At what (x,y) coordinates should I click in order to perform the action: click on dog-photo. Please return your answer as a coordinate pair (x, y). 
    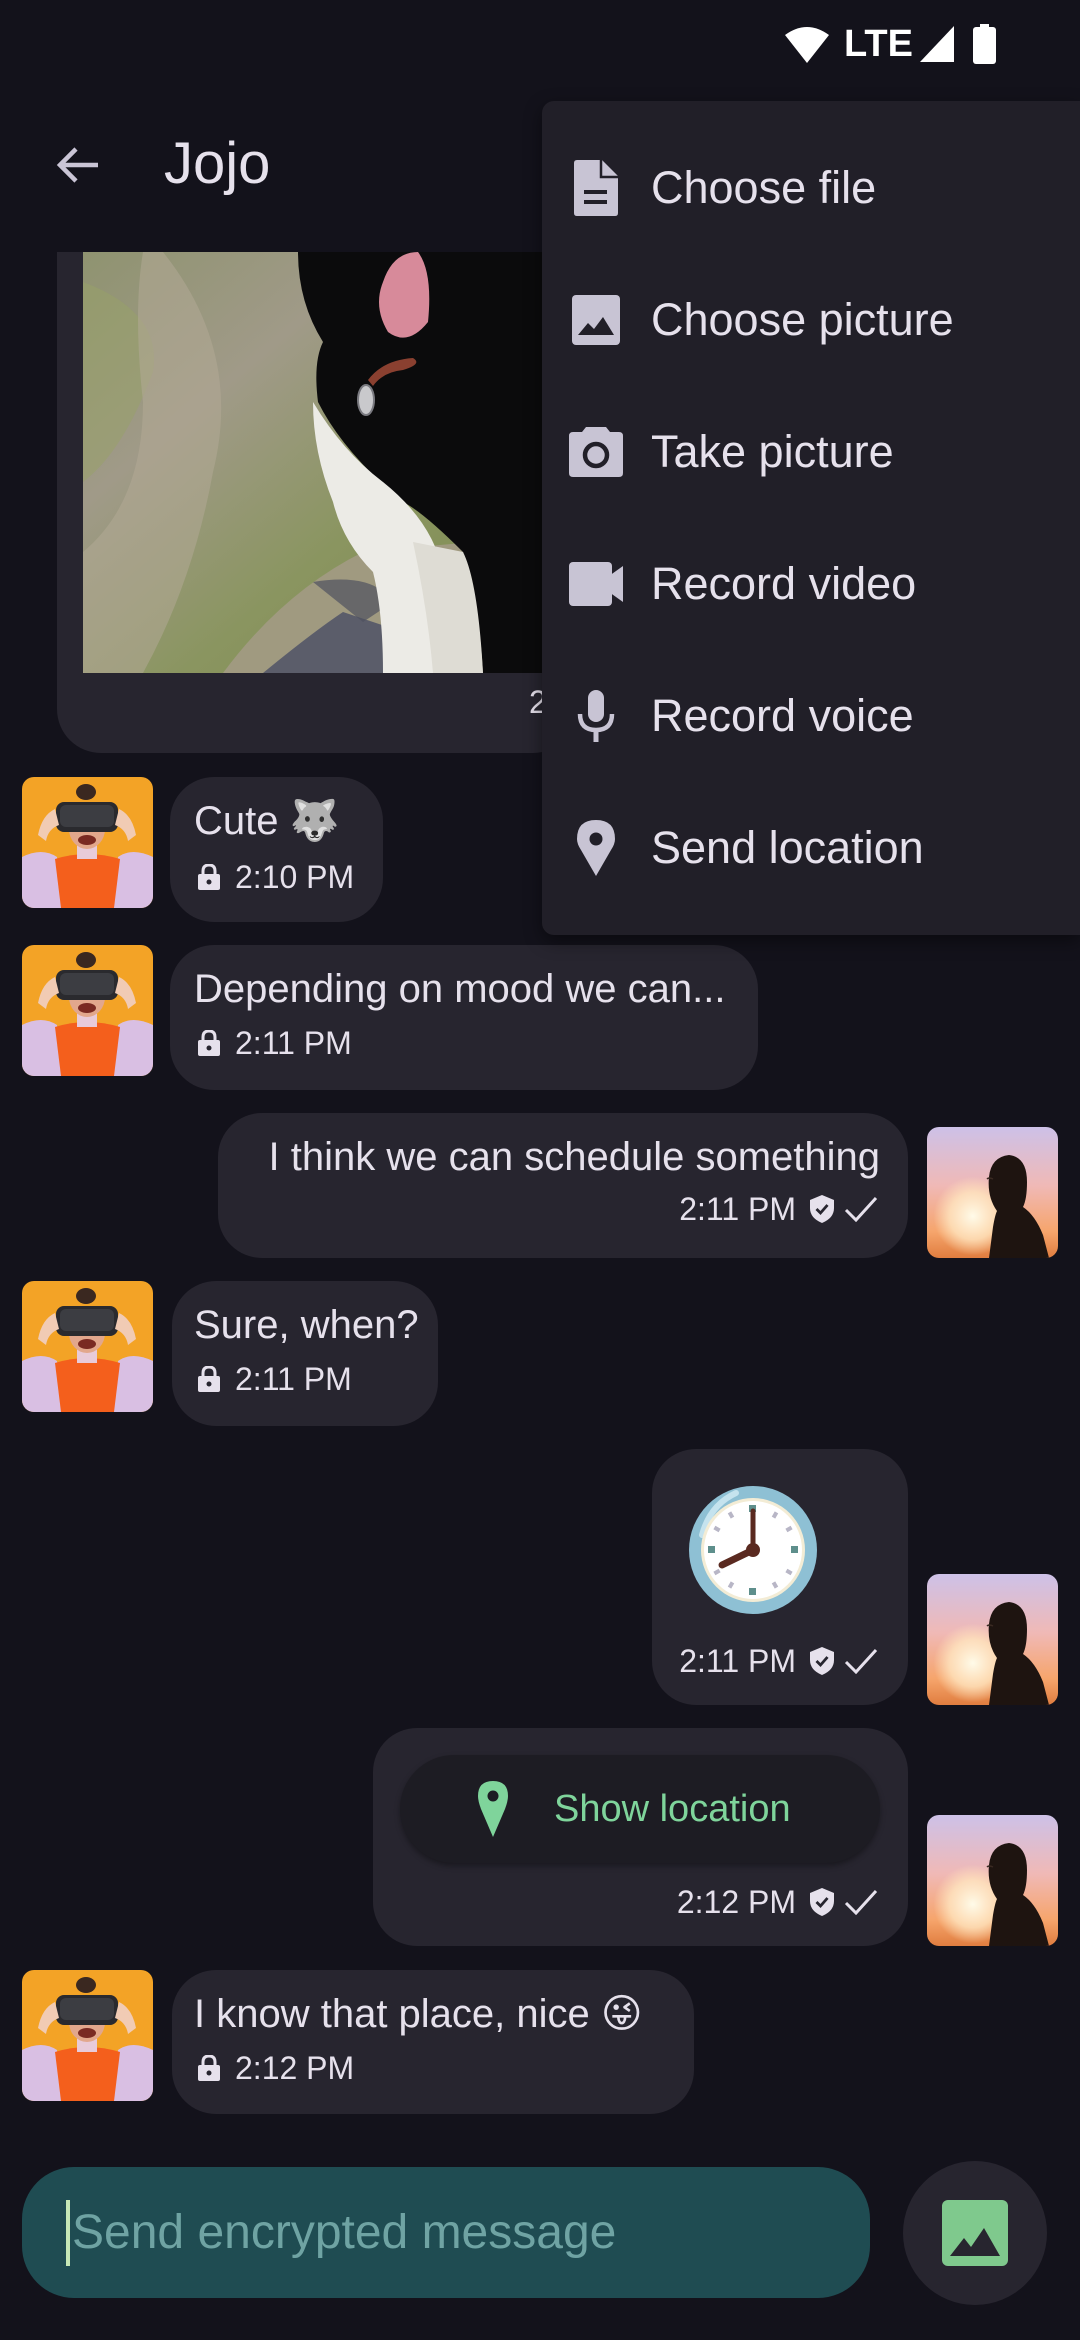
    Looking at the image, I should click on (330, 462).